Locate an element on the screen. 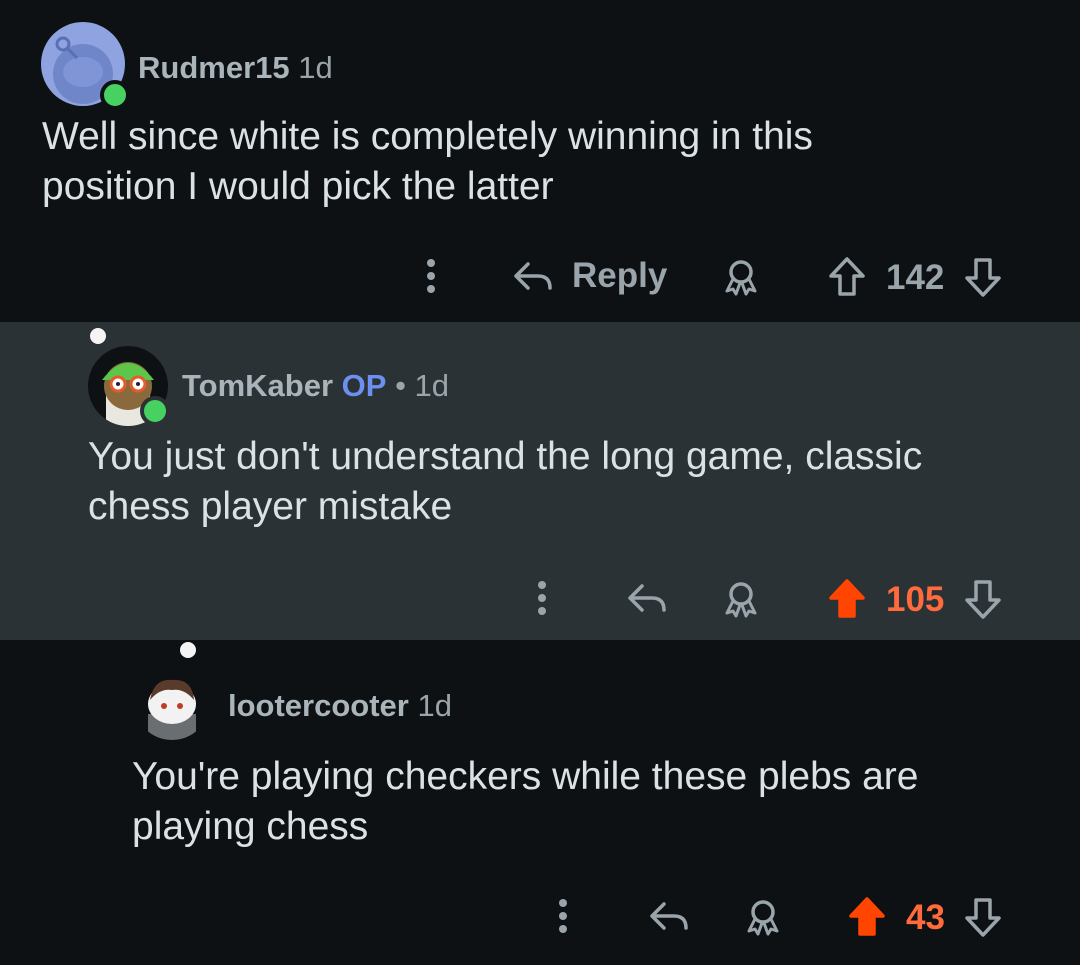 This screenshot has width=1080, height=965. custom-avatar-icon is located at coordinates (172, 709).